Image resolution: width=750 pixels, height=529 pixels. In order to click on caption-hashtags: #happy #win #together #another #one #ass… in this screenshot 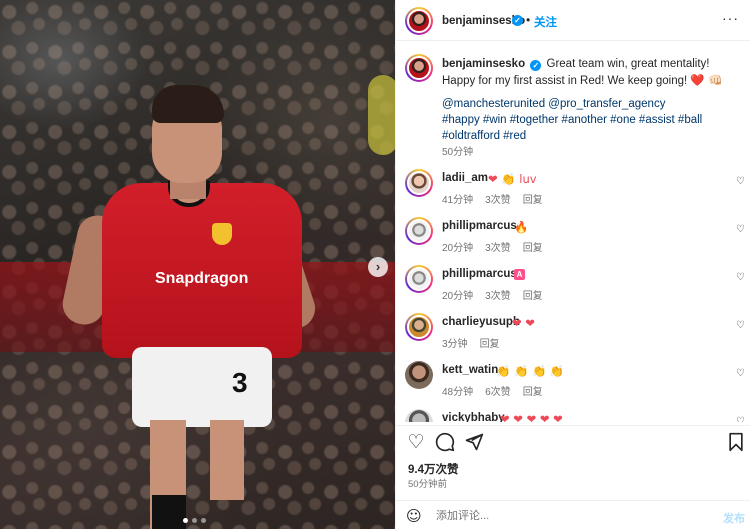, I will do `click(592, 128)`.